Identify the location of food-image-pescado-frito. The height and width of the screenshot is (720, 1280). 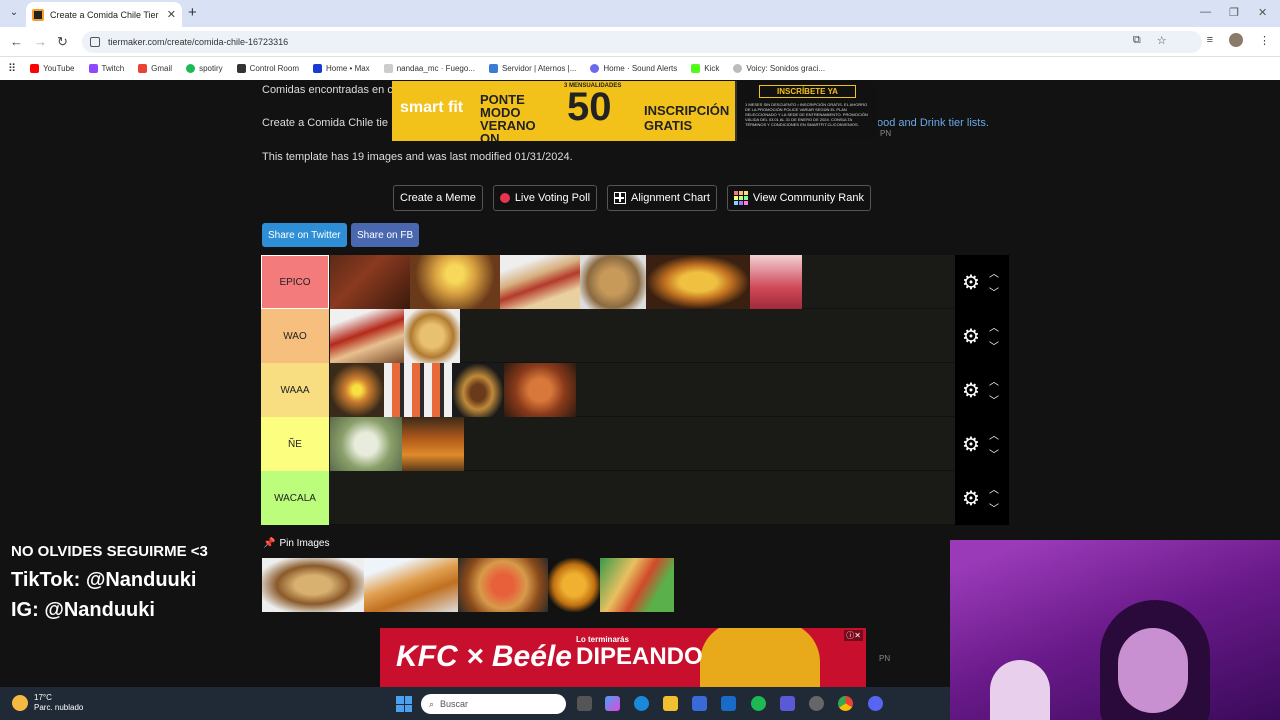
(411, 585).